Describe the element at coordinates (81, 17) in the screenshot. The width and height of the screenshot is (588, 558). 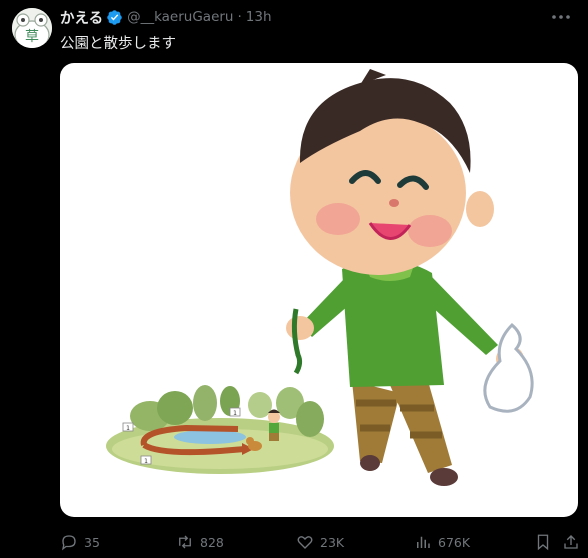
I see `display-name: かえる` at that location.